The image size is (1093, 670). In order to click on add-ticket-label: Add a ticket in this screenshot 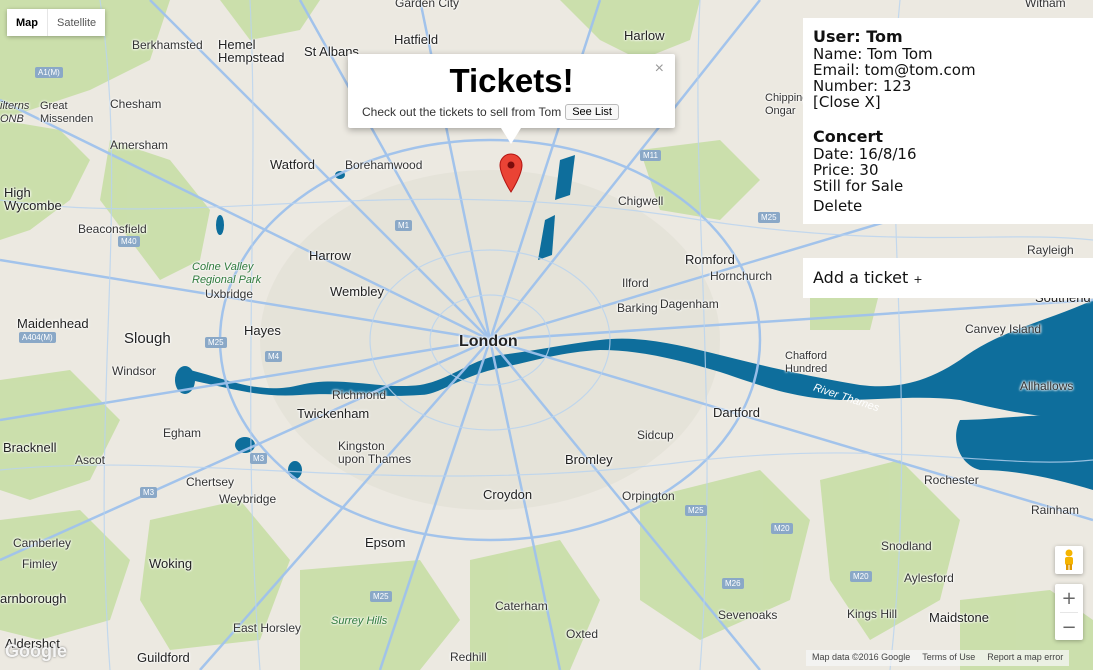, I will do `click(861, 277)`.